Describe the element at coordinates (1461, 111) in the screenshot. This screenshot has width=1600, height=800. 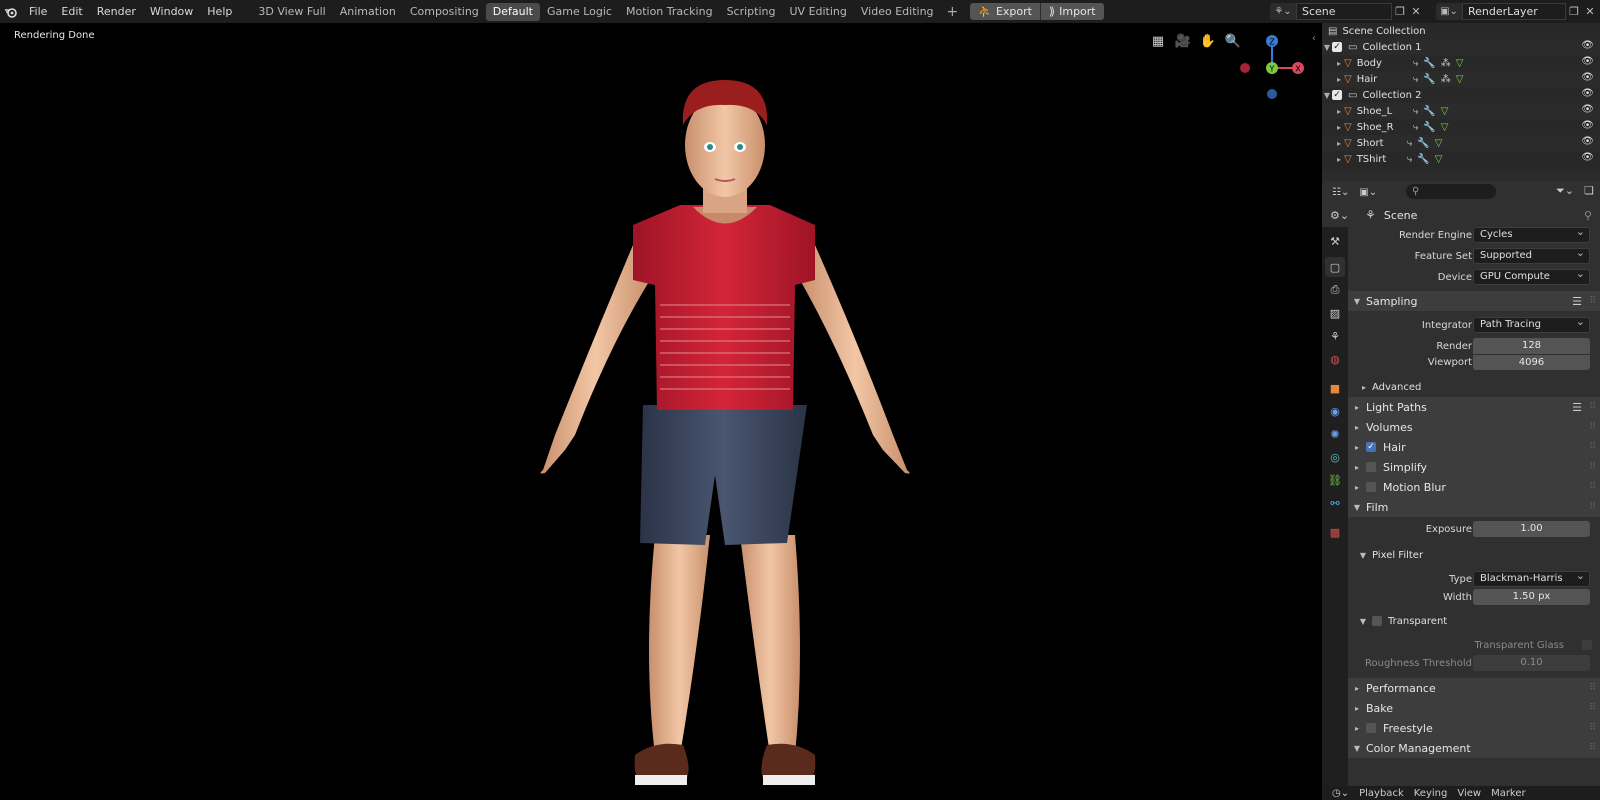
I see `outliner-row-shoe-l: ▸ ▽ Shoe_L ⤷ 🔧 ▽ 👁` at that location.